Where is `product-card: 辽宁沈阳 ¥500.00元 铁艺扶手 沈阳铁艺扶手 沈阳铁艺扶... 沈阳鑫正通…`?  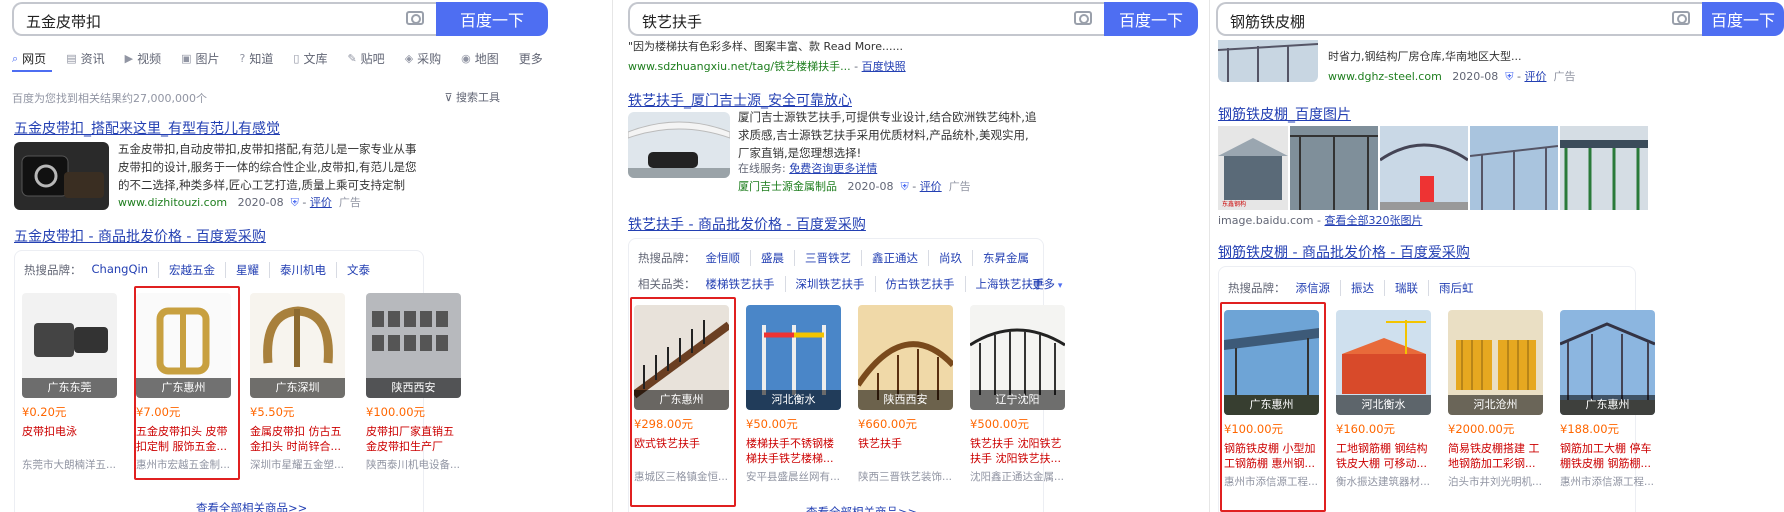
product-card: 辽宁沈阳 ¥500.00元 铁艺扶手 沈阳铁艺扶手 沈阳铁艺扶... 沈阳鑫正通… is located at coordinates (1017, 394).